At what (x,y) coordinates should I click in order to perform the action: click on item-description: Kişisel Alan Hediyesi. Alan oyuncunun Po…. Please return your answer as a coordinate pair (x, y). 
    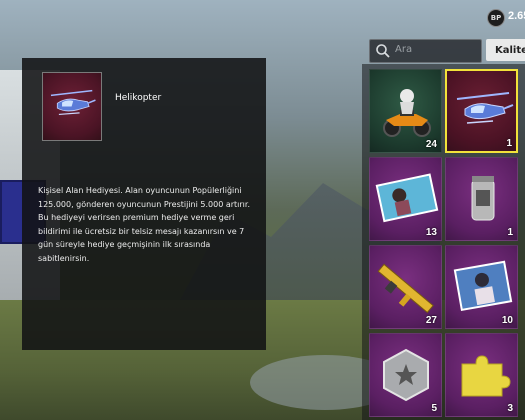
    Looking at the image, I should click on (144, 224).